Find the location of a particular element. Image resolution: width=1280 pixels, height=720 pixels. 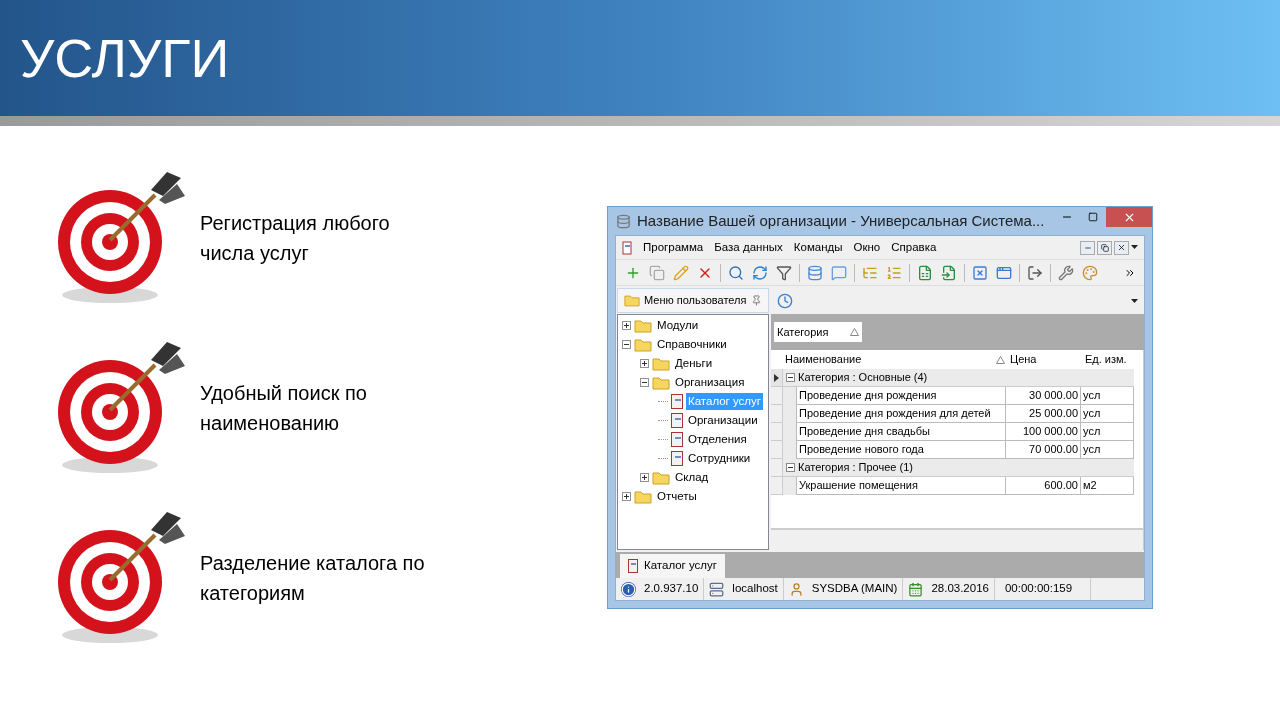

table-cell: Проведение дня рождения is located at coordinates (901, 396).